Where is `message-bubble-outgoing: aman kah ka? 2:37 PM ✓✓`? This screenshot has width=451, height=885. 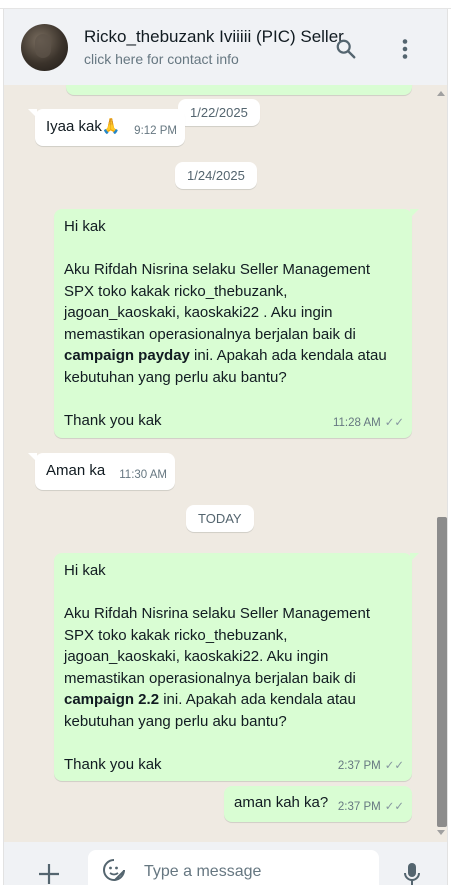
message-bubble-outgoing: aman kah ka? 2:37 PM ✓✓ is located at coordinates (318, 804).